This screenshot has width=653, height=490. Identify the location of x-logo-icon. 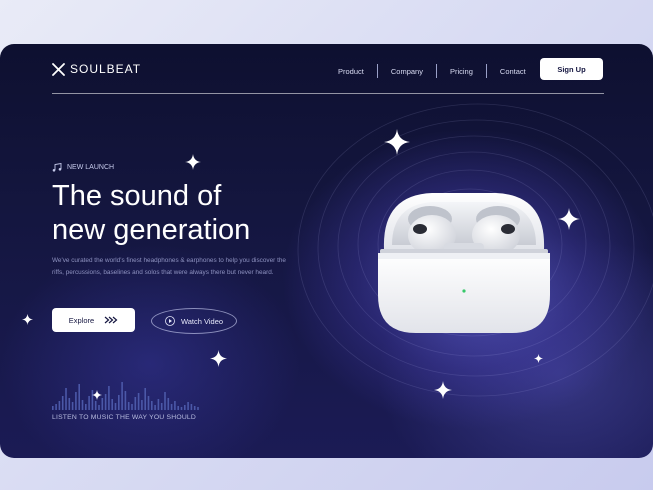
(58, 69).